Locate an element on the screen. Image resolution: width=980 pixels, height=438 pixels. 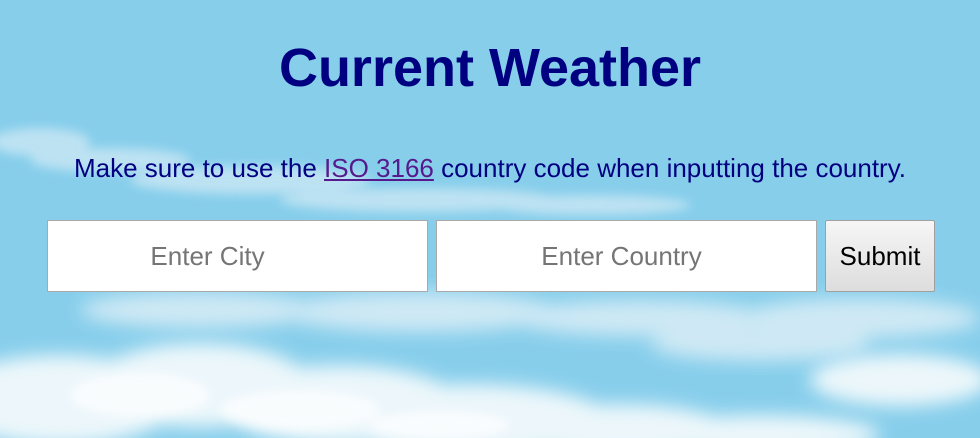
instruction-prefix: Make sure to use the is located at coordinates (199, 168).